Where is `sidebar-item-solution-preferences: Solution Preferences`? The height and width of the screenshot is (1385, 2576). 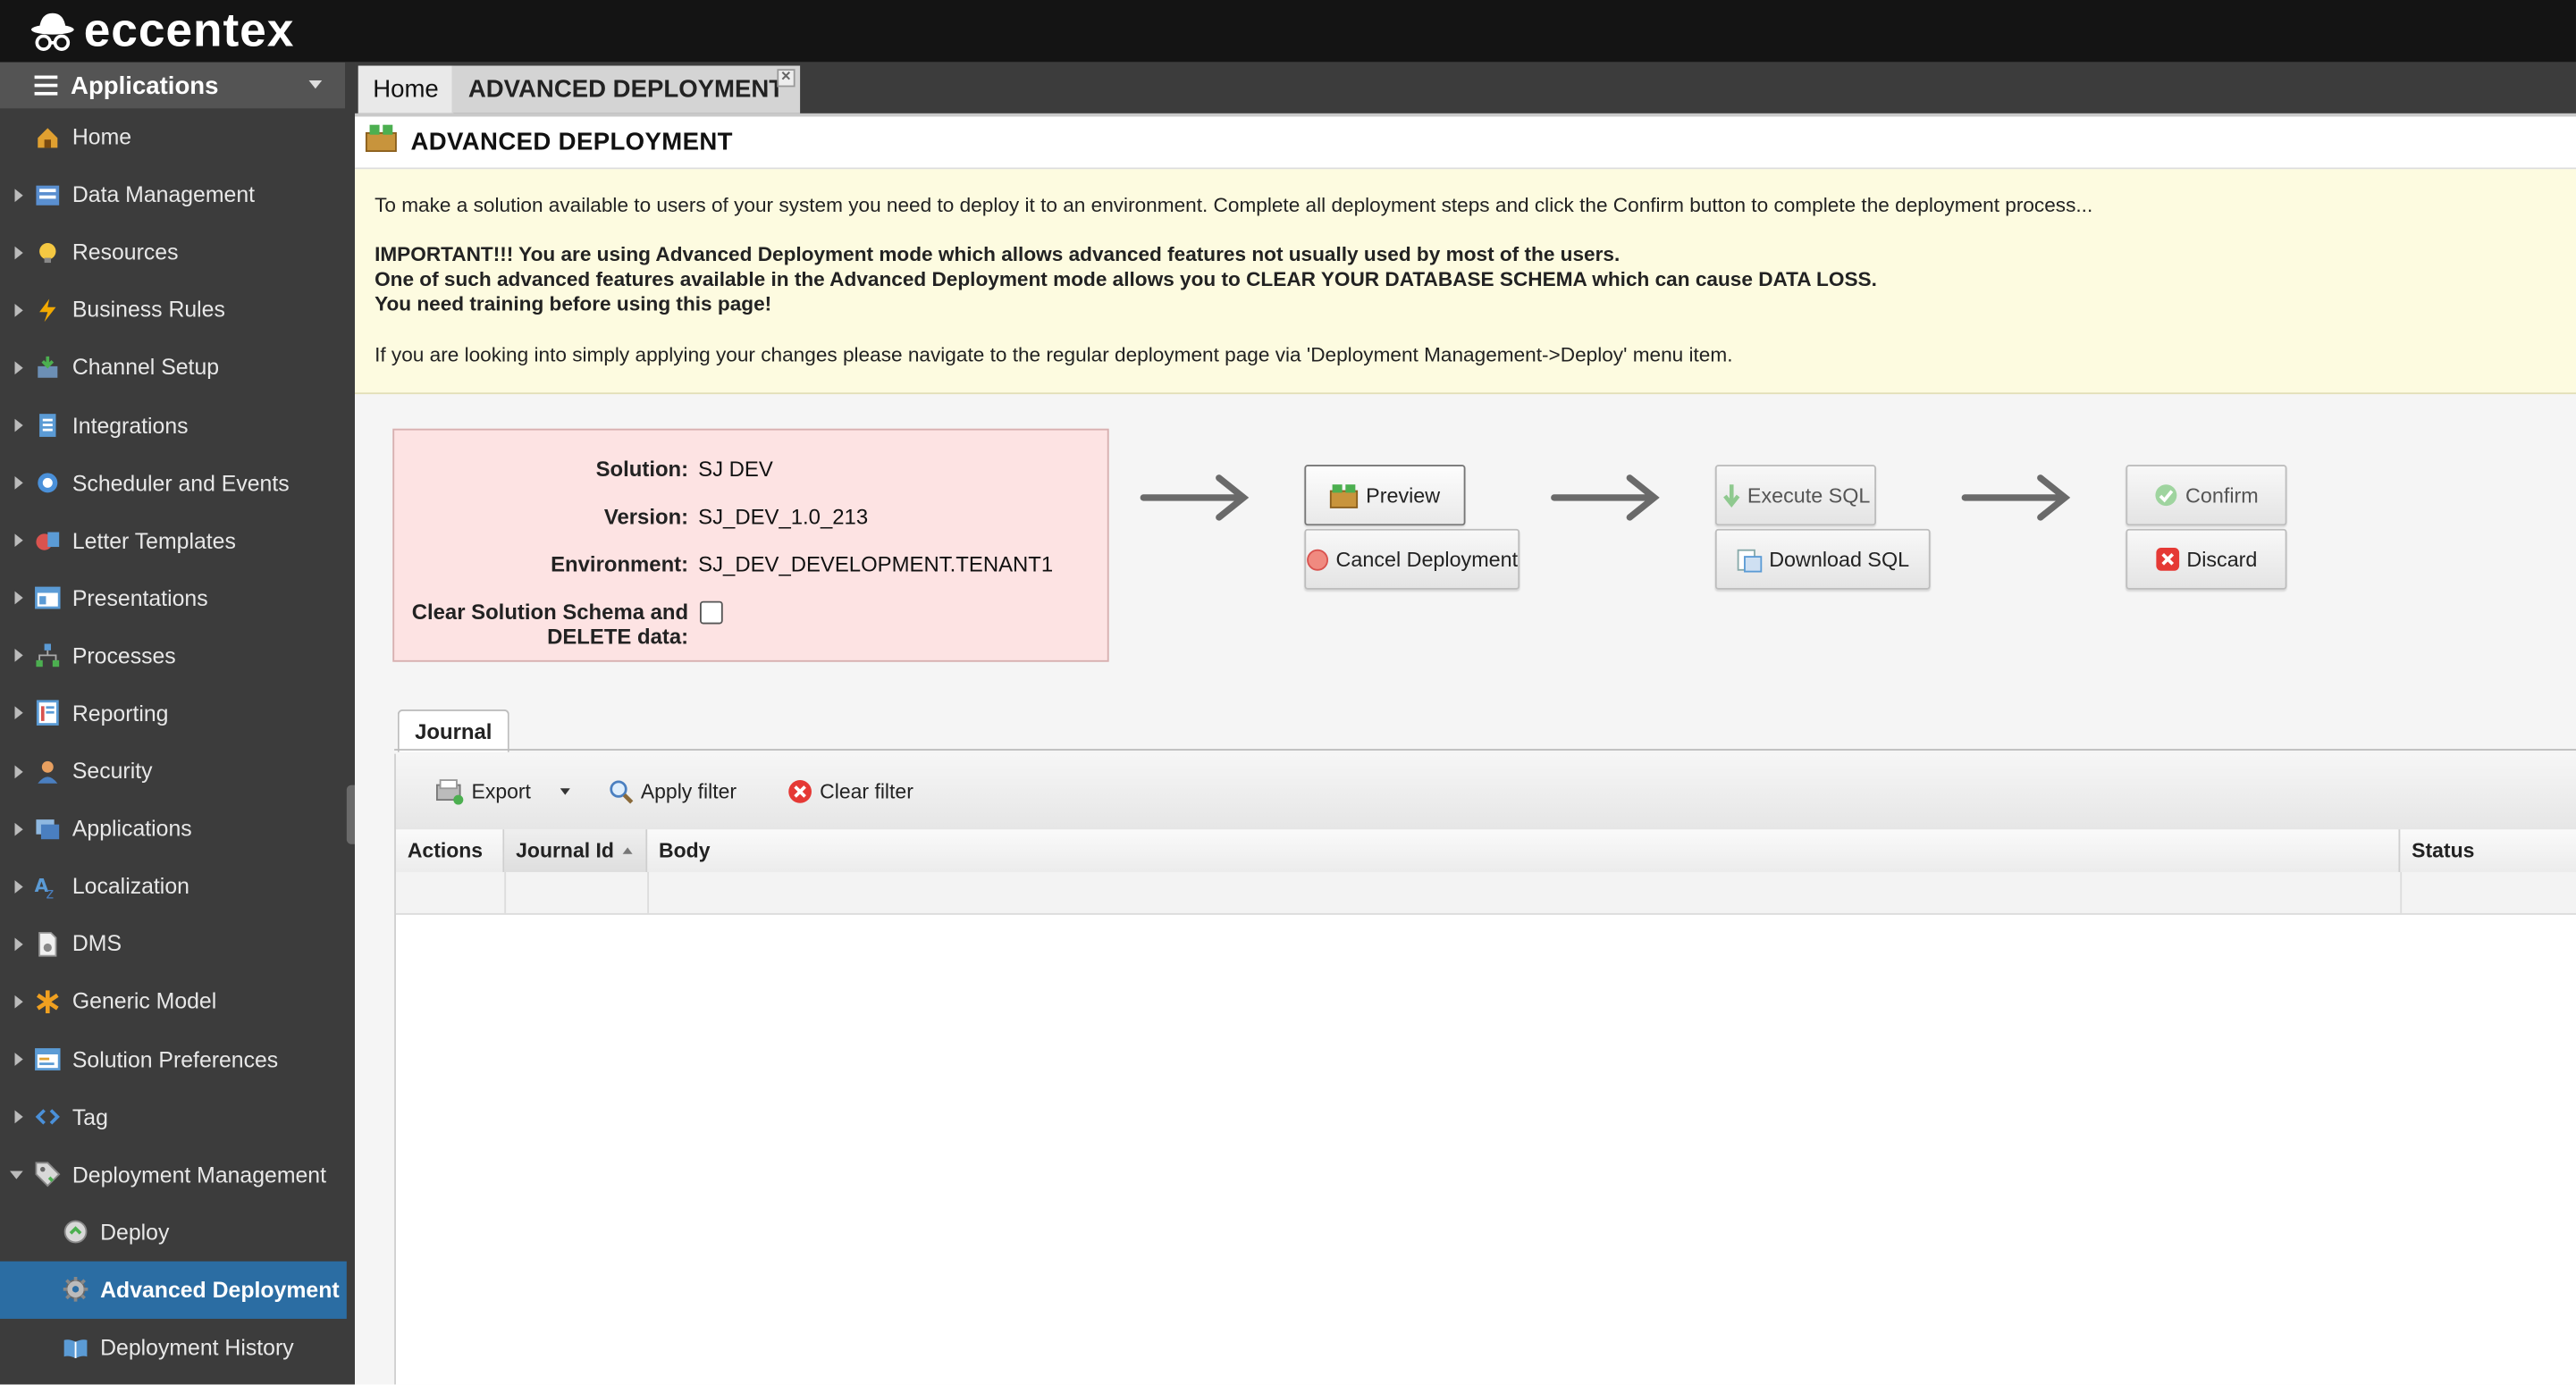
sidebar-item-solution-preferences: Solution Preferences is located at coordinates (178, 1059).